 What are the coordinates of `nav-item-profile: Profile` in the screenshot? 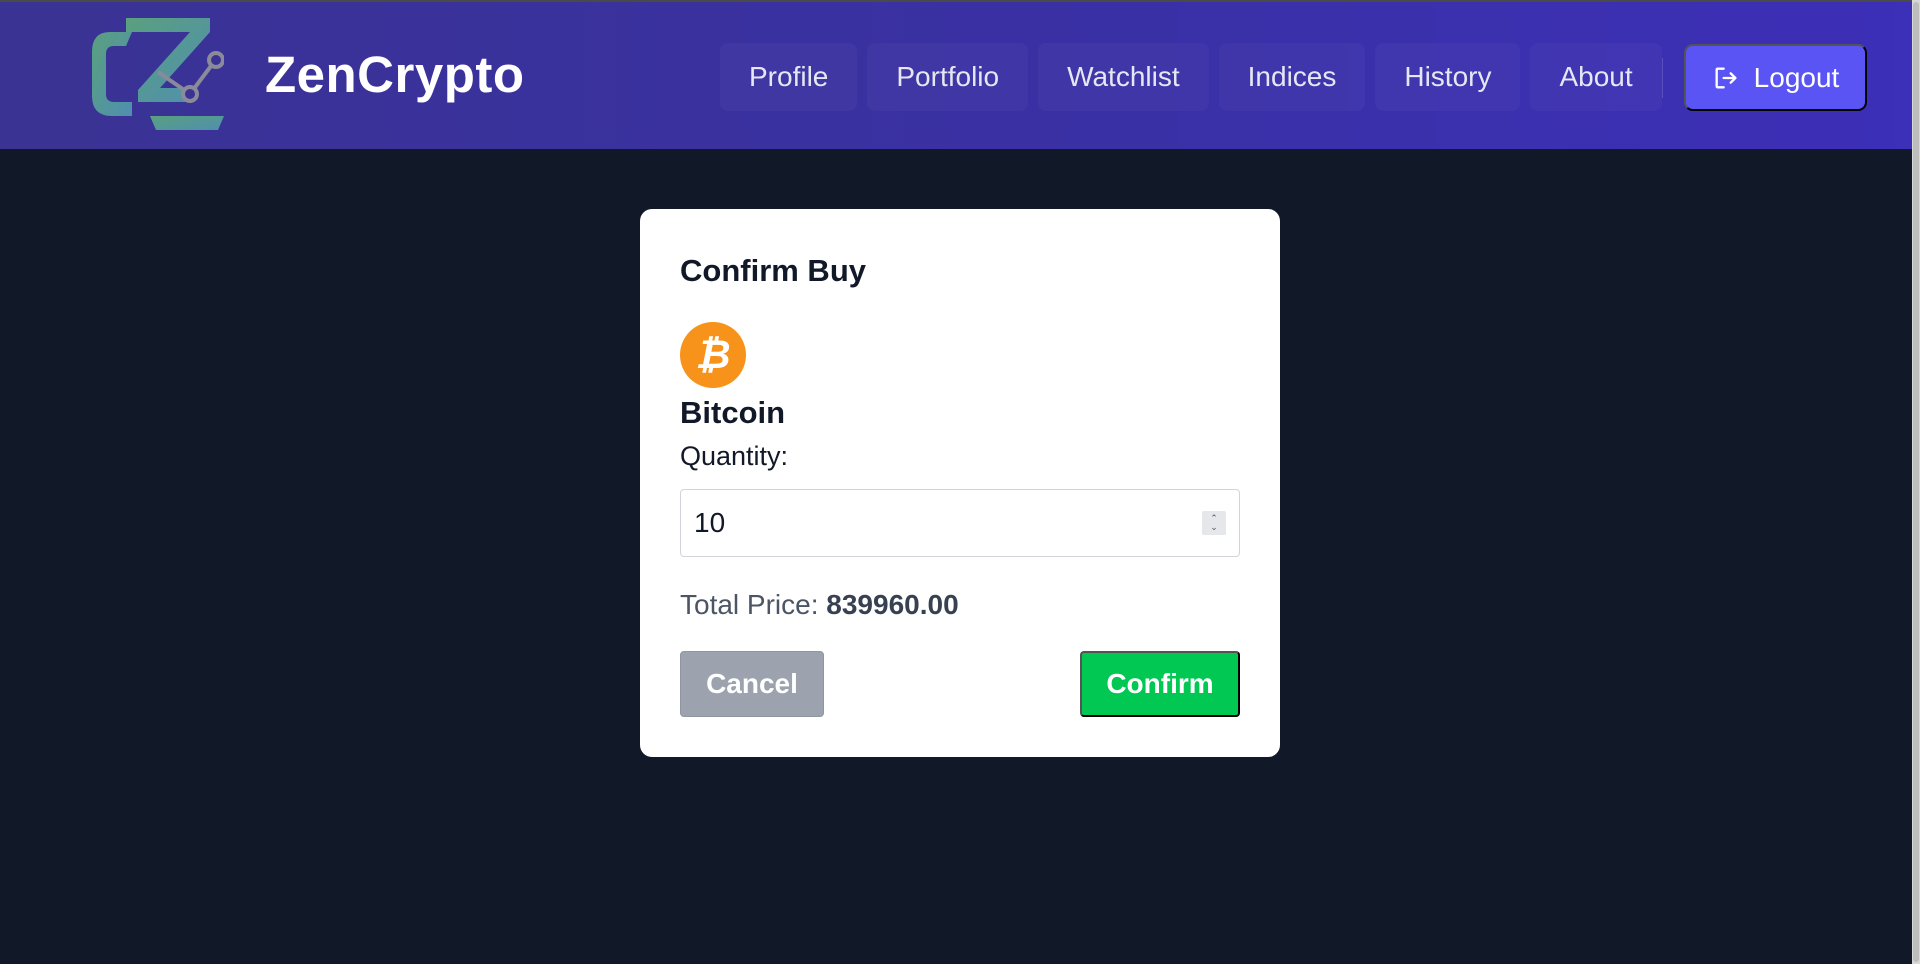 It's located at (788, 77).